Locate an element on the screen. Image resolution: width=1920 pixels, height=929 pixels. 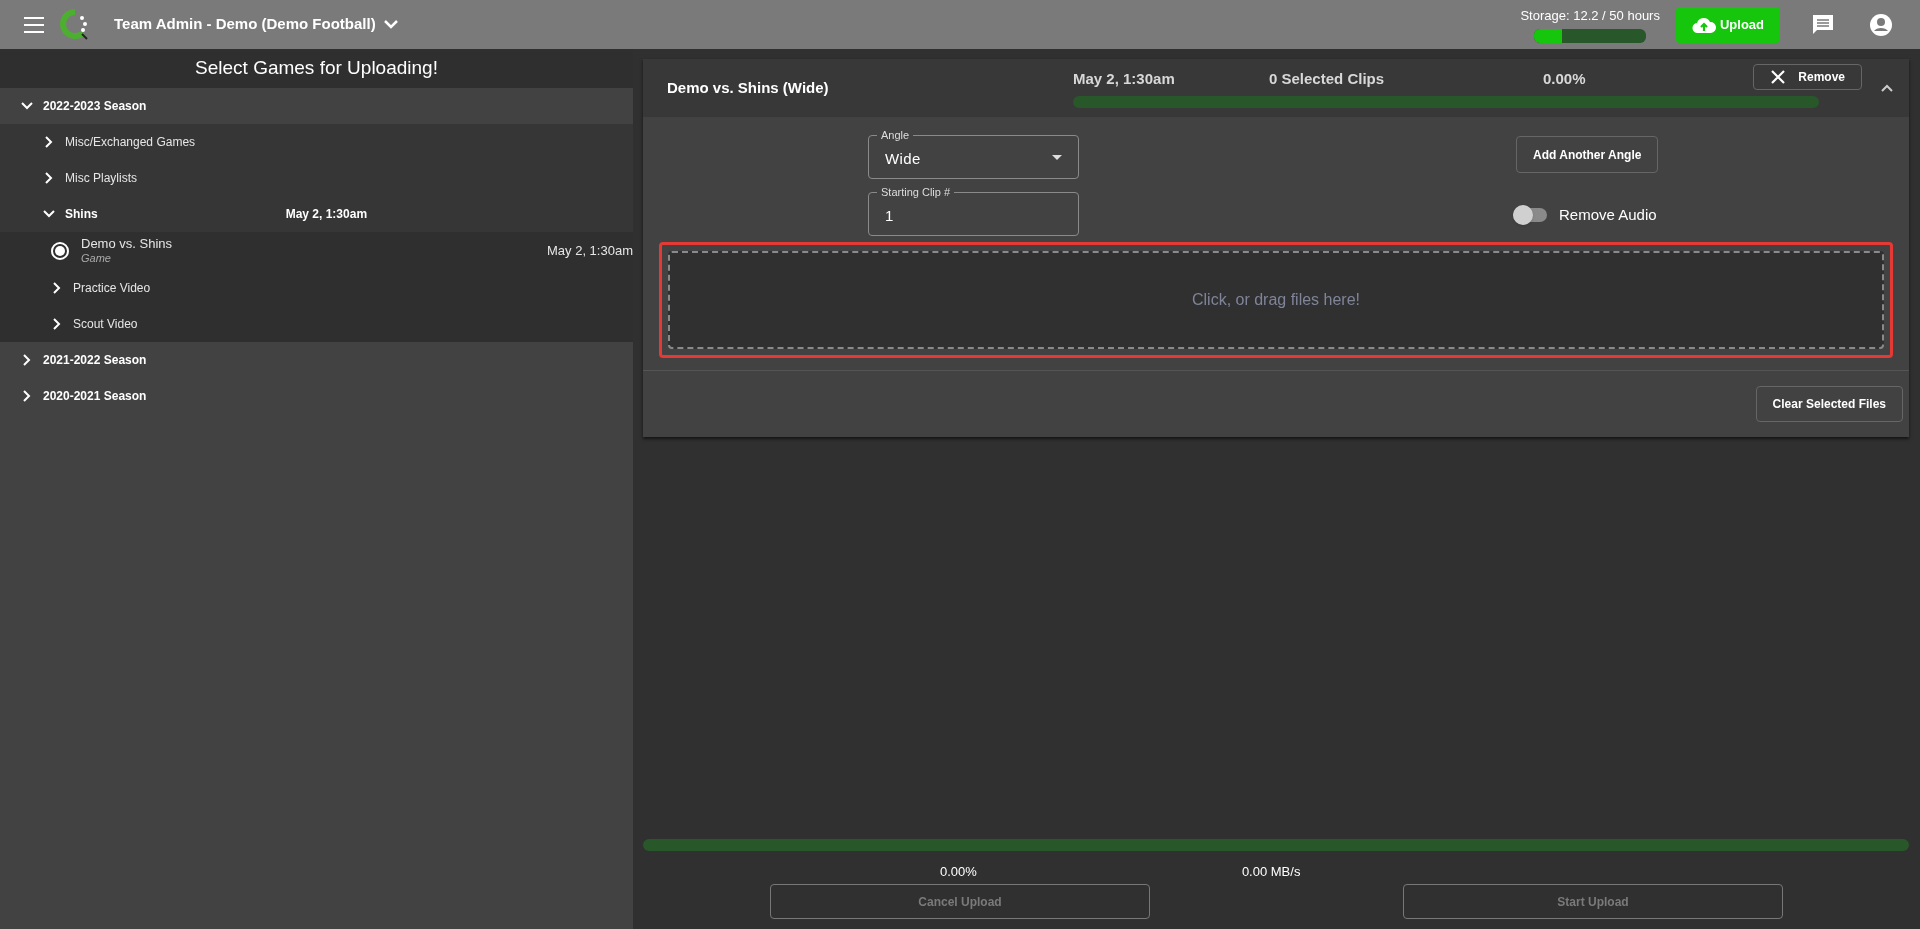
collapse-icon is located at coordinates (1887, 88).